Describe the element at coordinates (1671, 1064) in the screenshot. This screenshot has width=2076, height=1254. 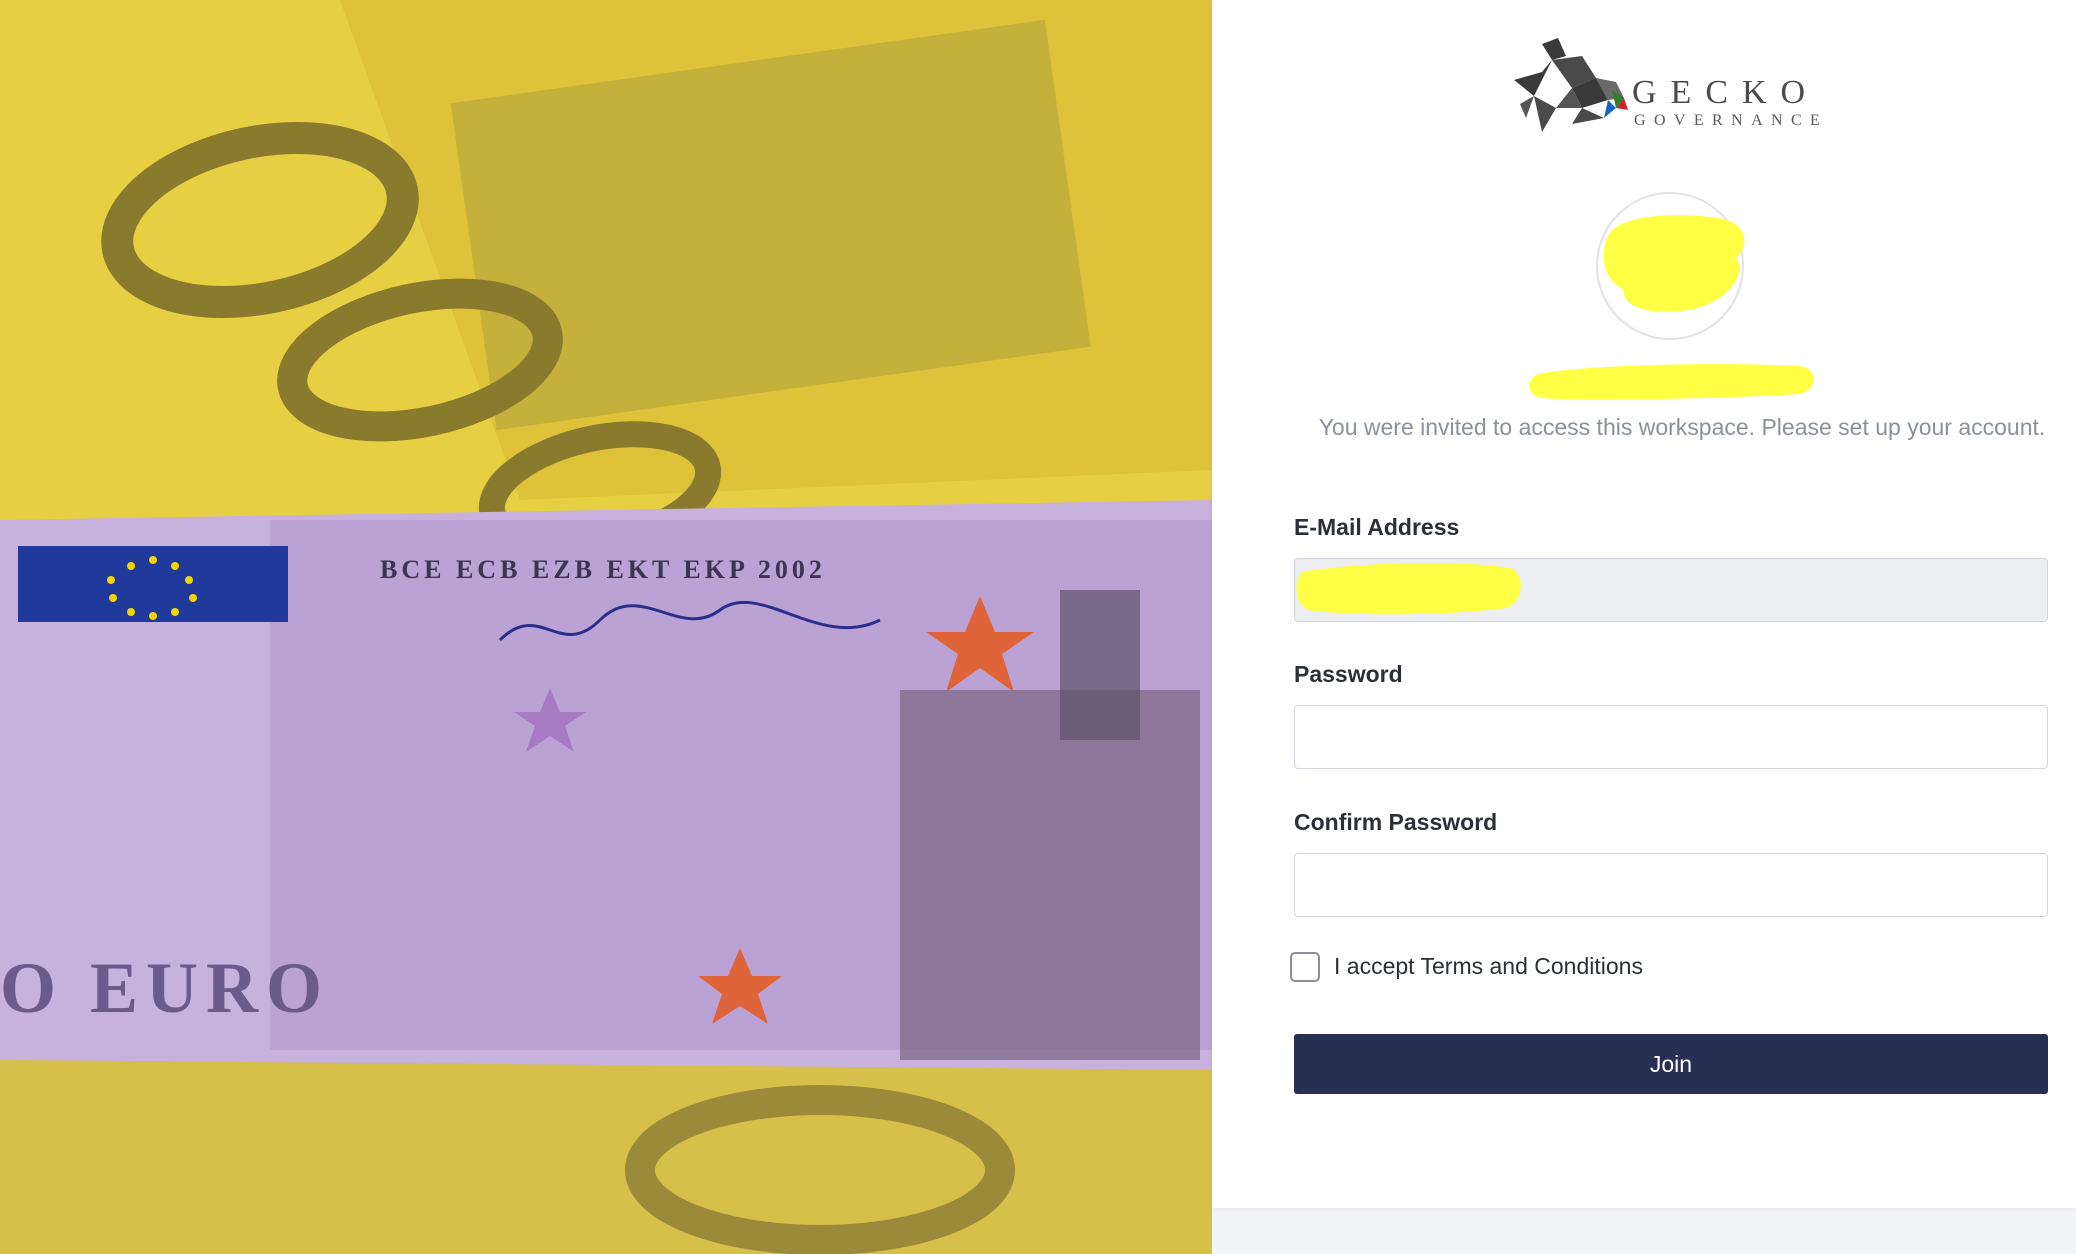
I see `join-button: Join` at that location.